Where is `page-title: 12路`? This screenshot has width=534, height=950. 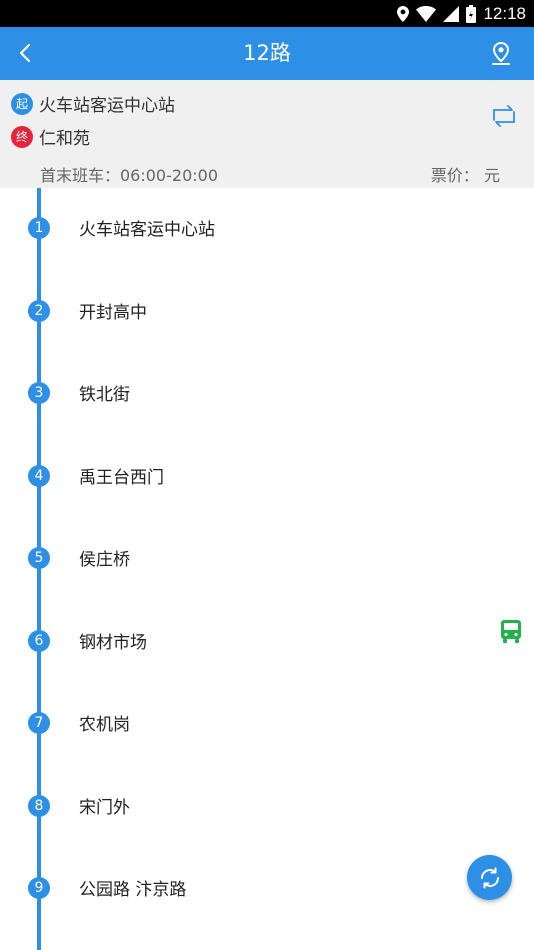
page-title: 12路 is located at coordinates (267, 53).